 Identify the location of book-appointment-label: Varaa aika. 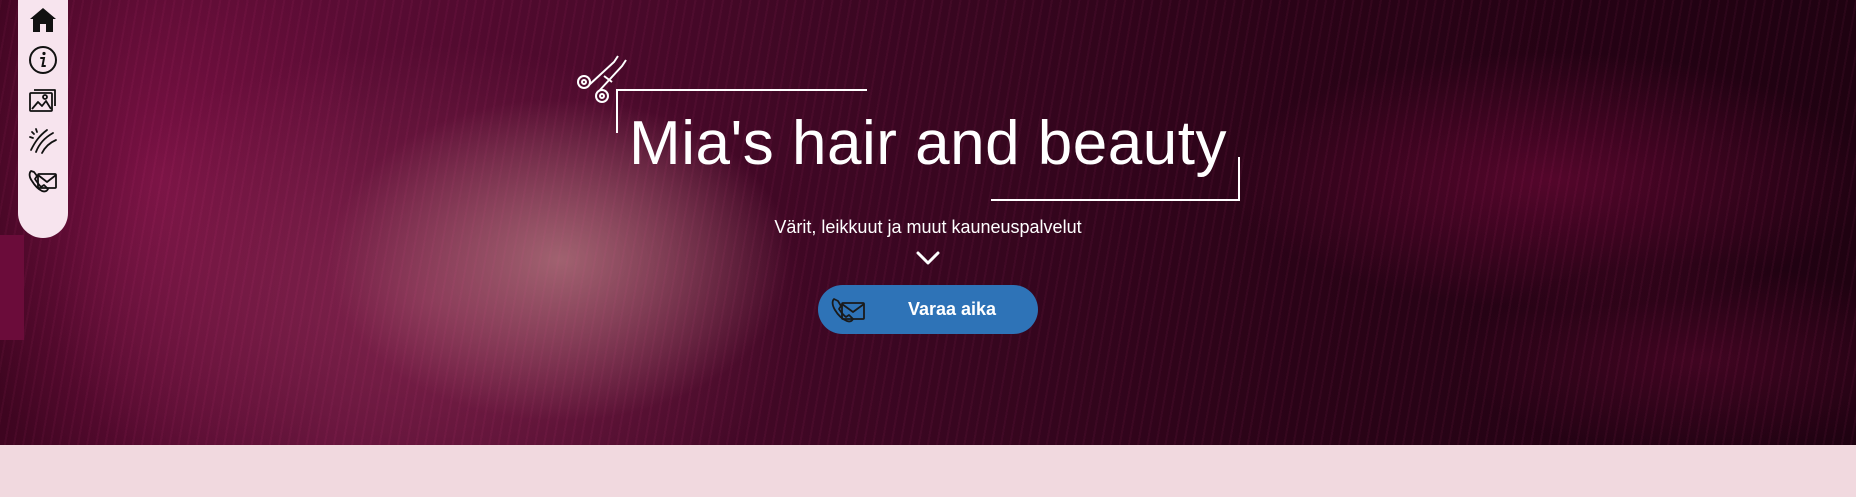
(952, 309).